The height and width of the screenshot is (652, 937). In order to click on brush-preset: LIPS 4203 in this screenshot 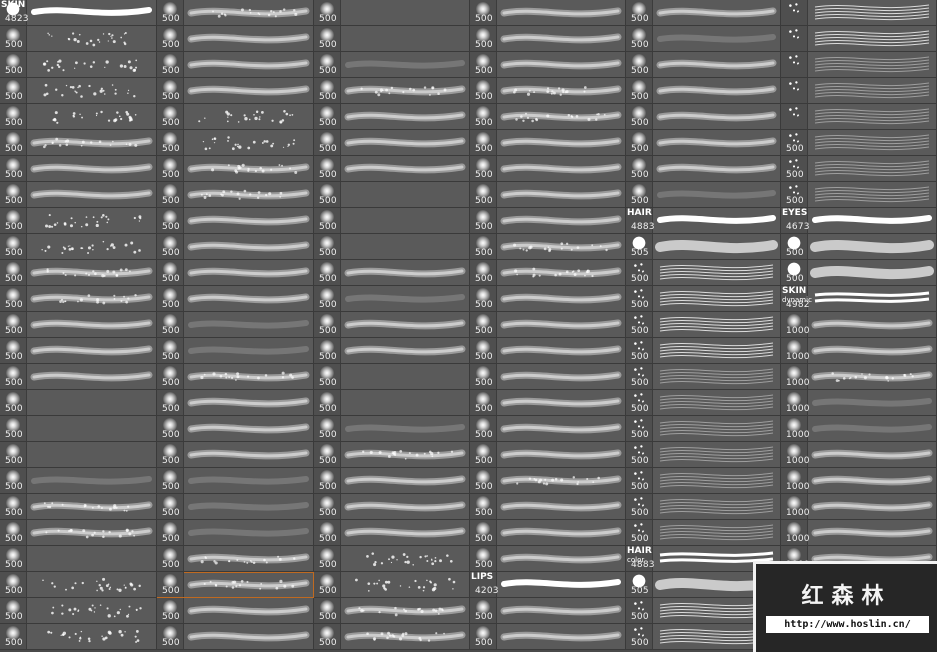, I will do `click(548, 585)`.